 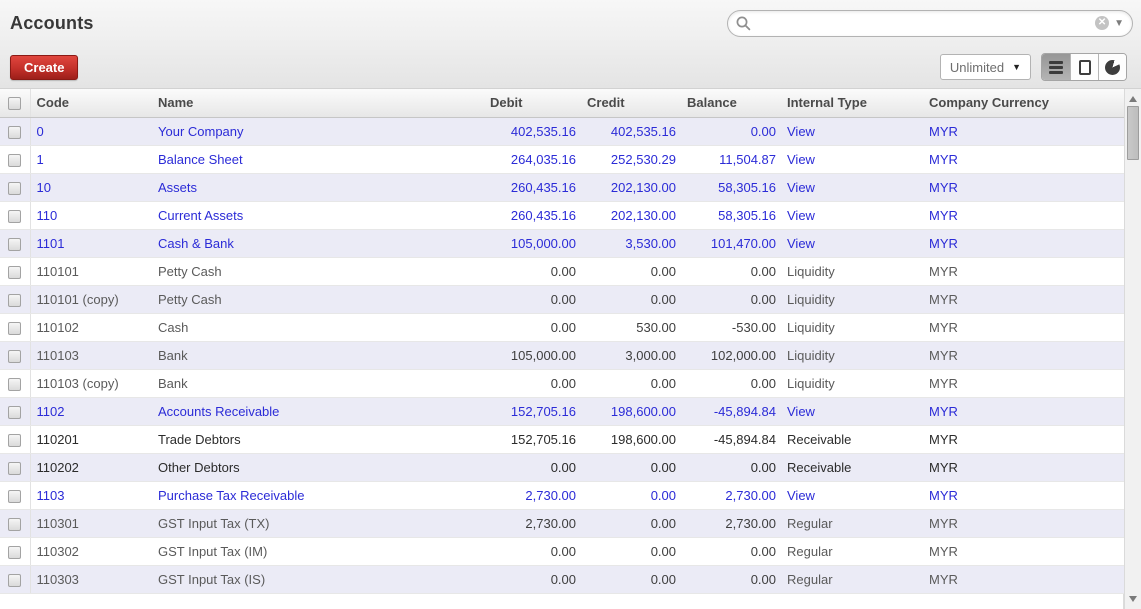 What do you see at coordinates (532, 411) in the screenshot?
I see `cell-debit: 152,705.16` at bounding box center [532, 411].